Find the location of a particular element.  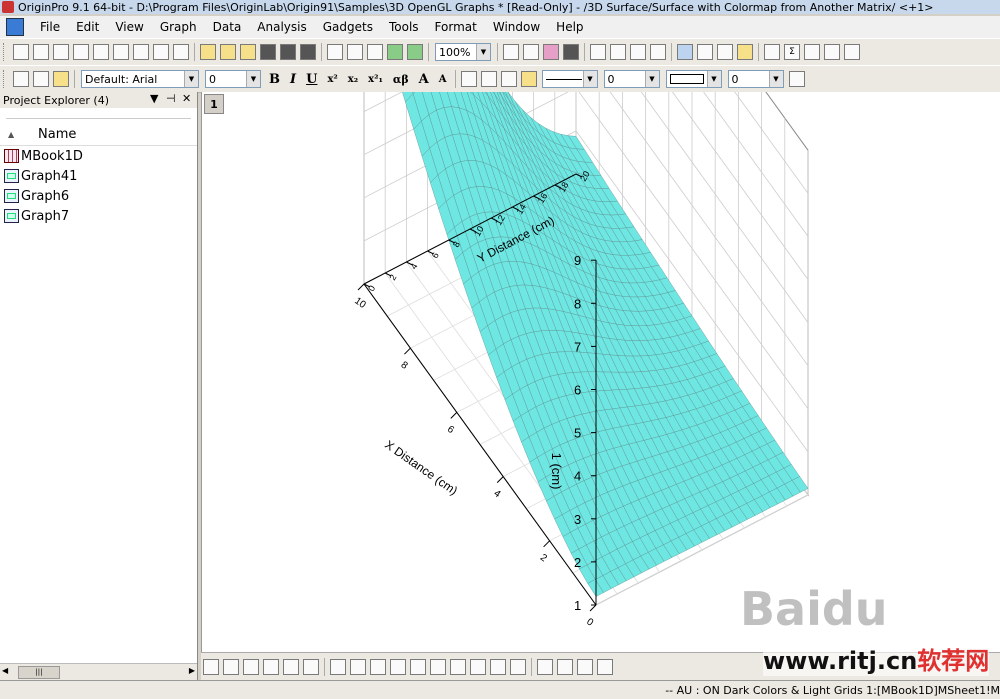

print-icon is located at coordinates (511, 52).